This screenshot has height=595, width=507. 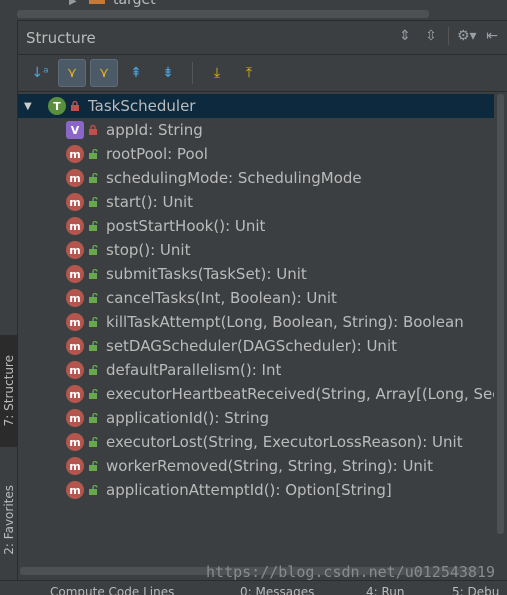 I want to click on trait-icon: T, so click(x=57, y=106).